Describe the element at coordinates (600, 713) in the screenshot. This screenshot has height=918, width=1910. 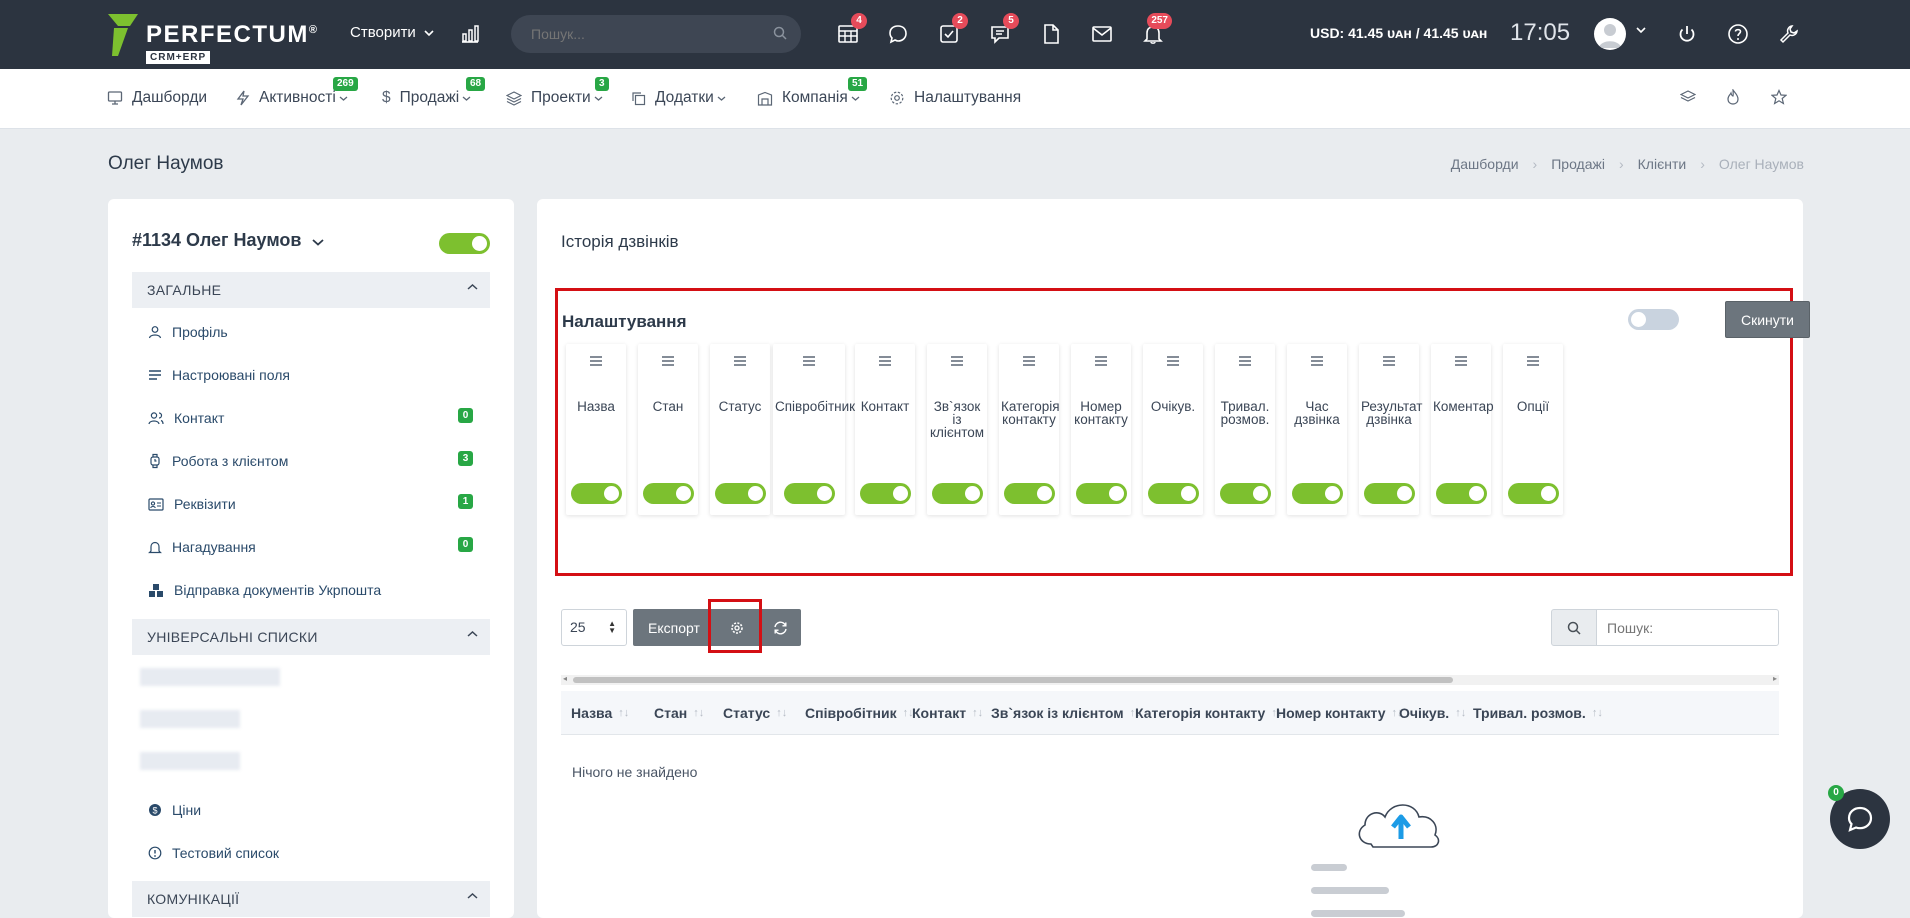
I see `column-header: Назва ↑↓` at that location.